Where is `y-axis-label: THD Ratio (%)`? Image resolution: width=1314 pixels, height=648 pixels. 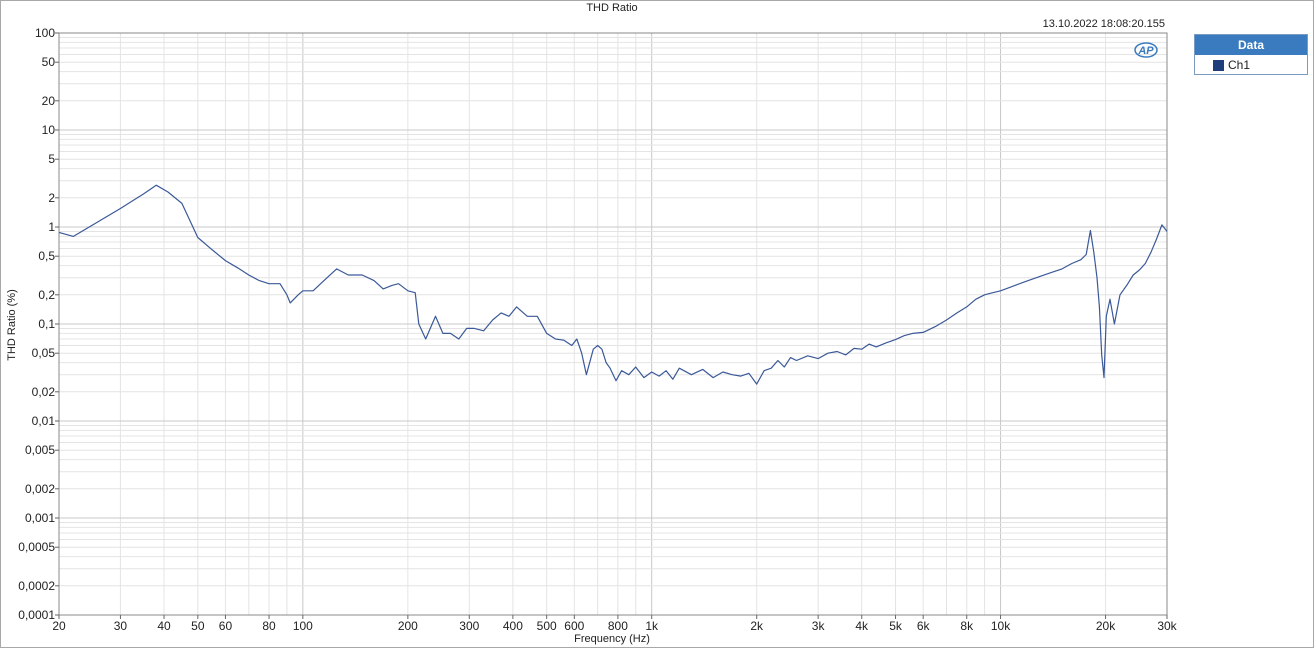 y-axis-label: THD Ratio (%) is located at coordinates (12, 325).